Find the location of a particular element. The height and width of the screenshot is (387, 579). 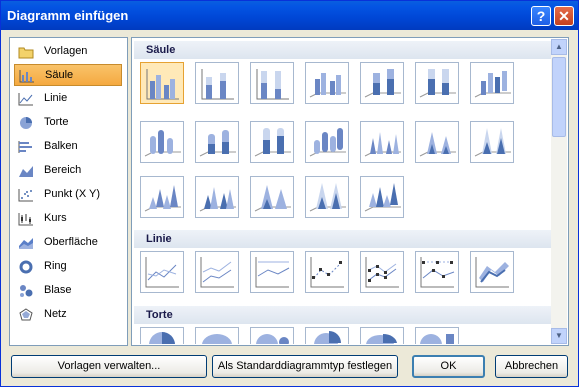

stacked-100-line-icon is located at coordinates (272, 272).